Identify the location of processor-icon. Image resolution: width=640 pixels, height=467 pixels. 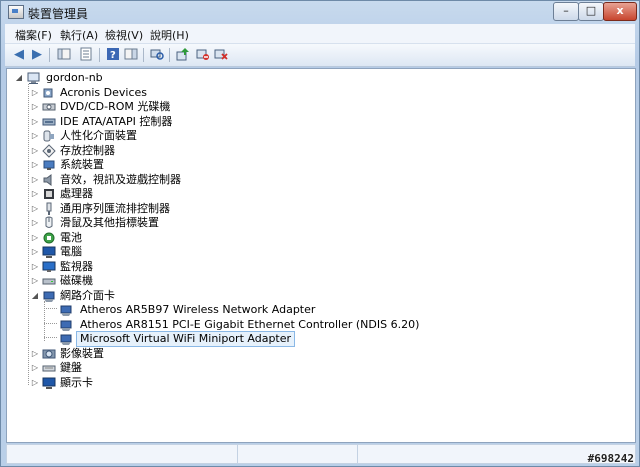
(49, 194).